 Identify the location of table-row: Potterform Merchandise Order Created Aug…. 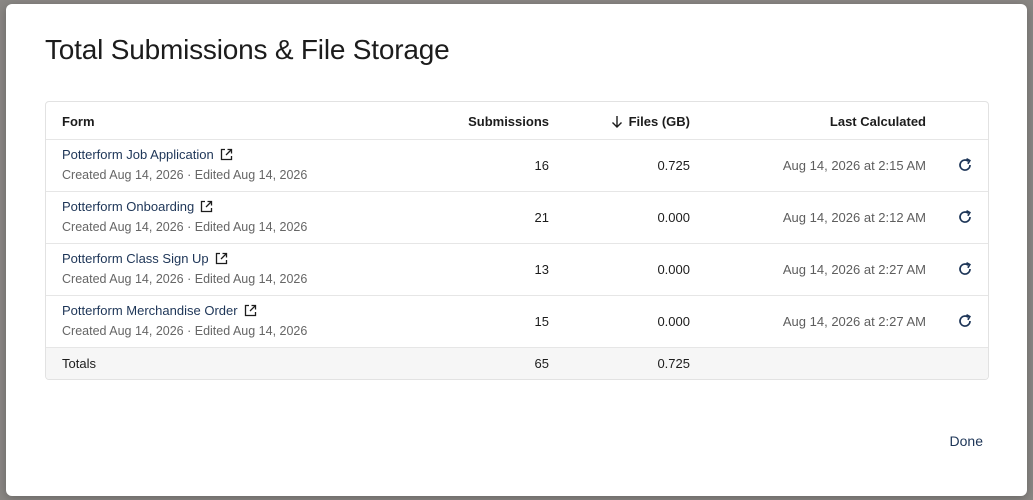
(517, 322).